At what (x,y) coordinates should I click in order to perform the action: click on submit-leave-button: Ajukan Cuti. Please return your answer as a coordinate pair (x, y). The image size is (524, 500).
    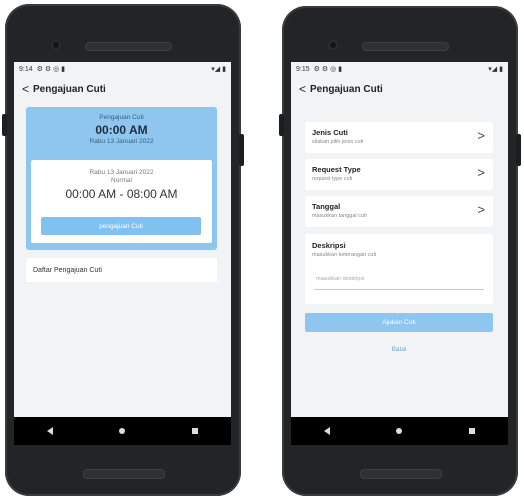
    Looking at the image, I should click on (399, 322).